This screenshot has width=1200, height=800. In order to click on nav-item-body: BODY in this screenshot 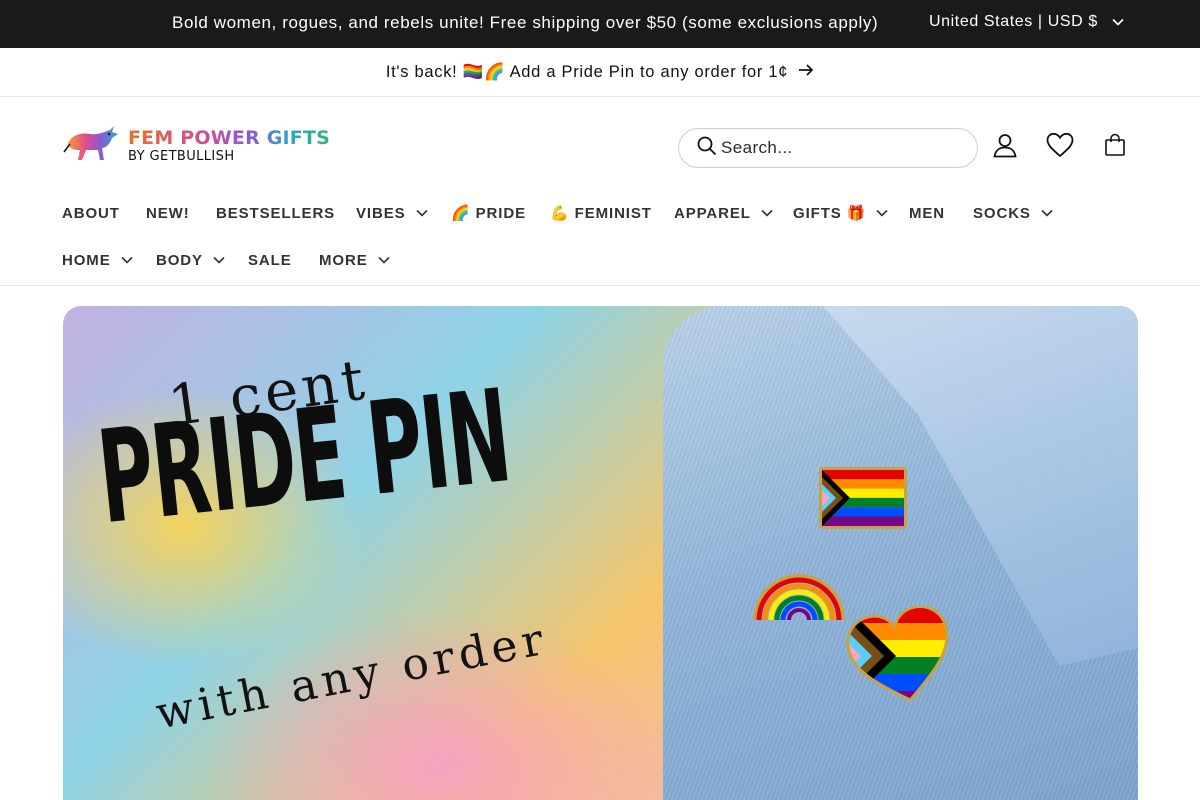, I will do `click(190, 260)`.